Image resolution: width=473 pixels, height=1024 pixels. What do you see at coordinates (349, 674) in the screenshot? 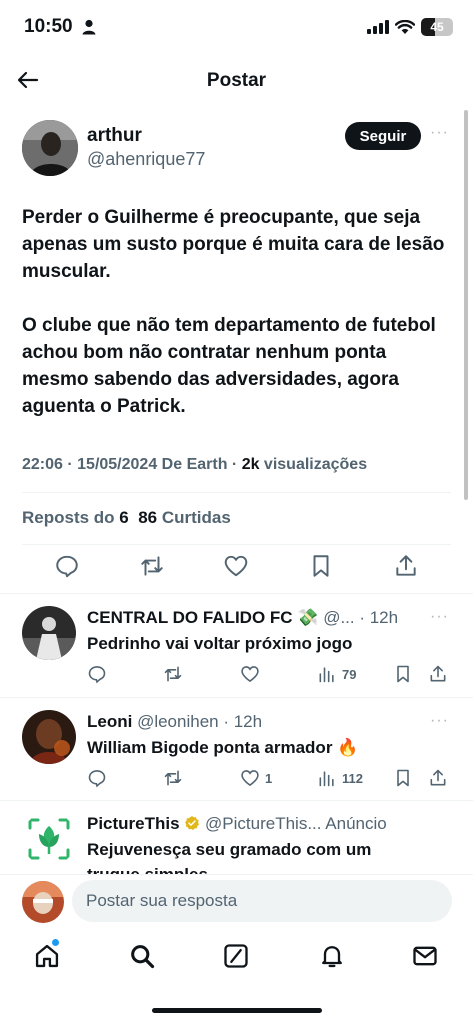
I see `reply-views-count: 79` at bounding box center [349, 674].